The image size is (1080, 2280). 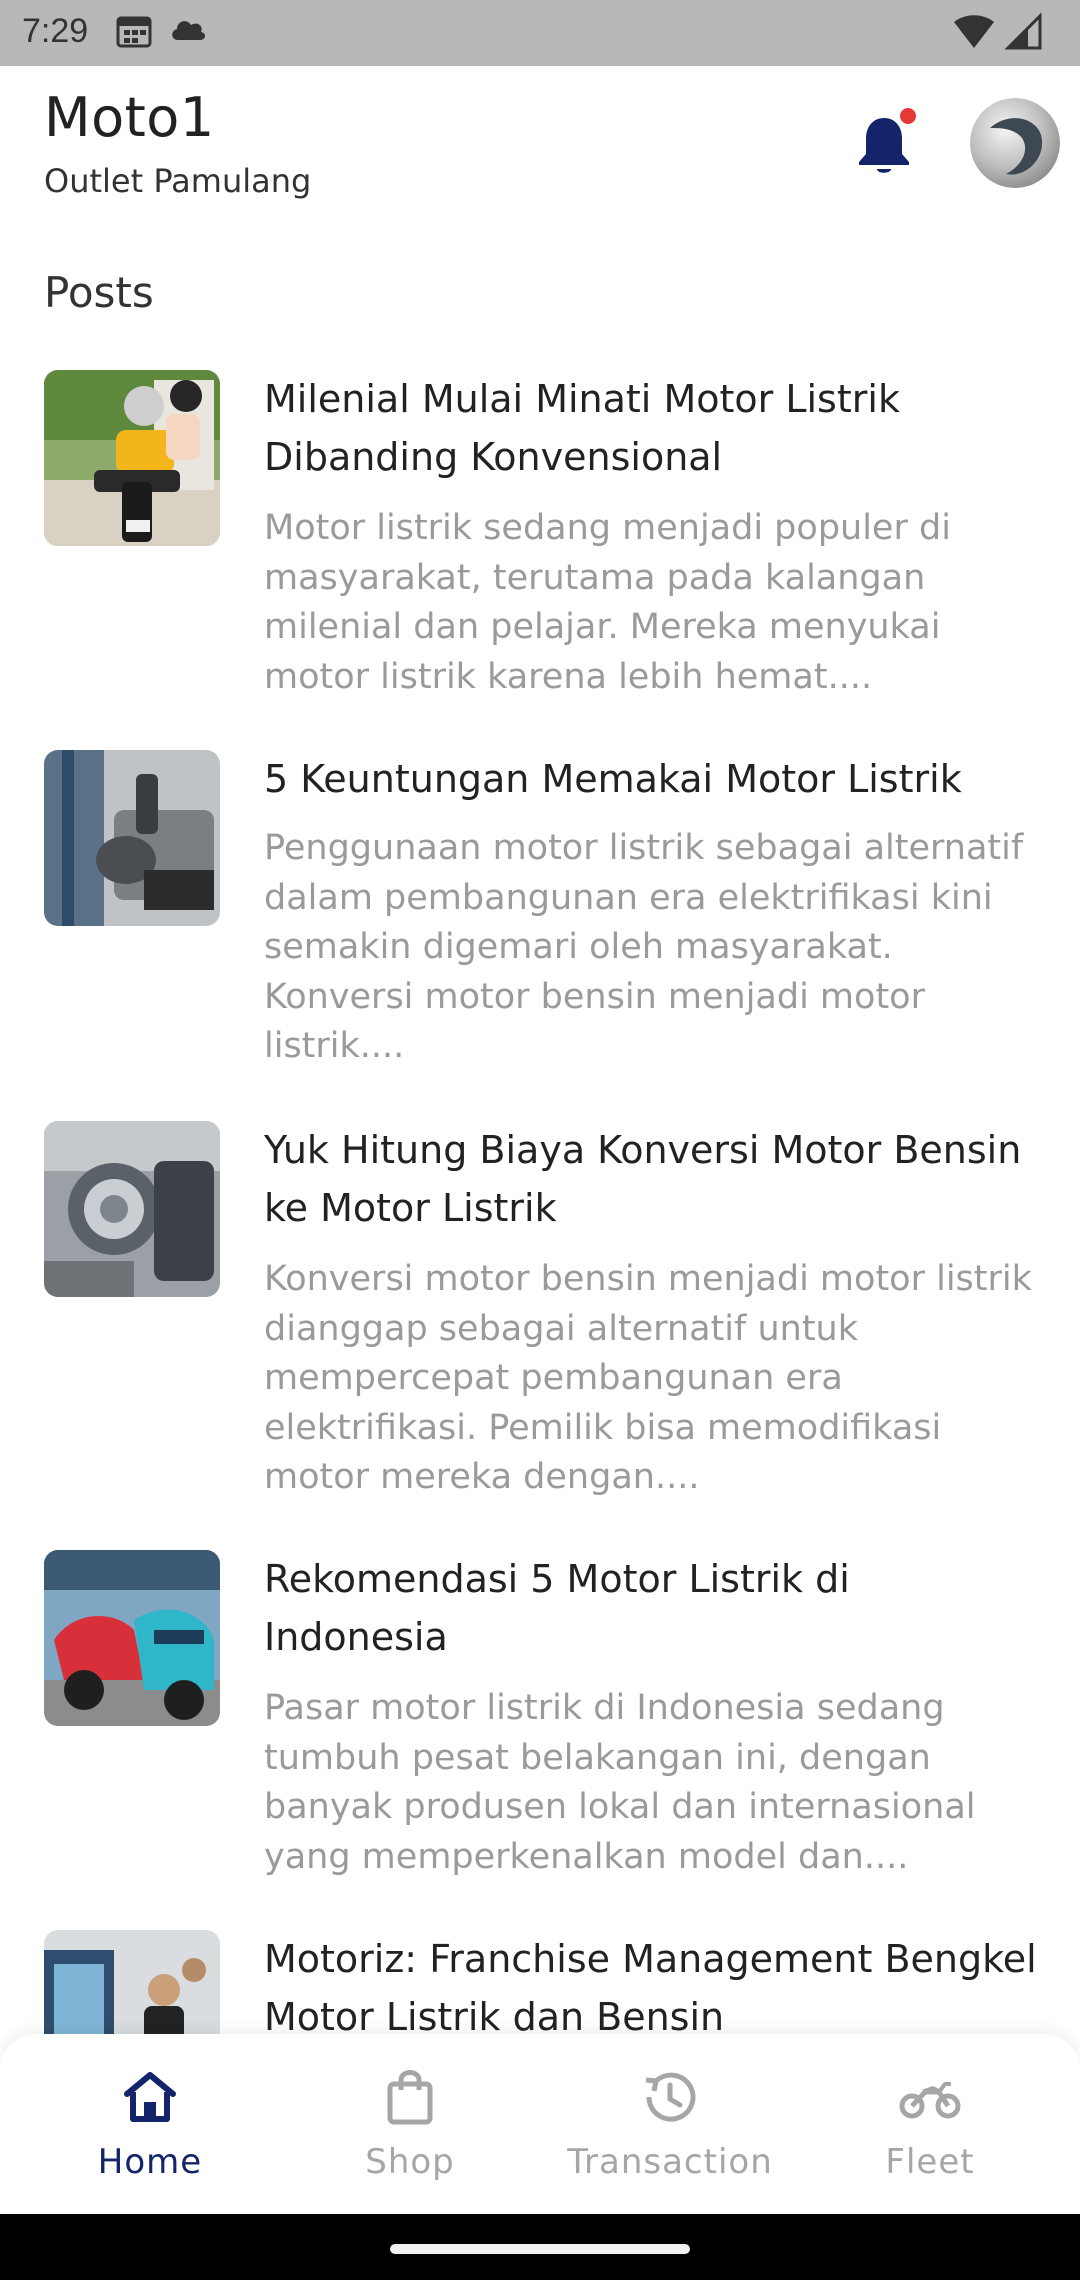 What do you see at coordinates (178, 181) in the screenshot?
I see `outlet-name: Outlet Pamulang` at bounding box center [178, 181].